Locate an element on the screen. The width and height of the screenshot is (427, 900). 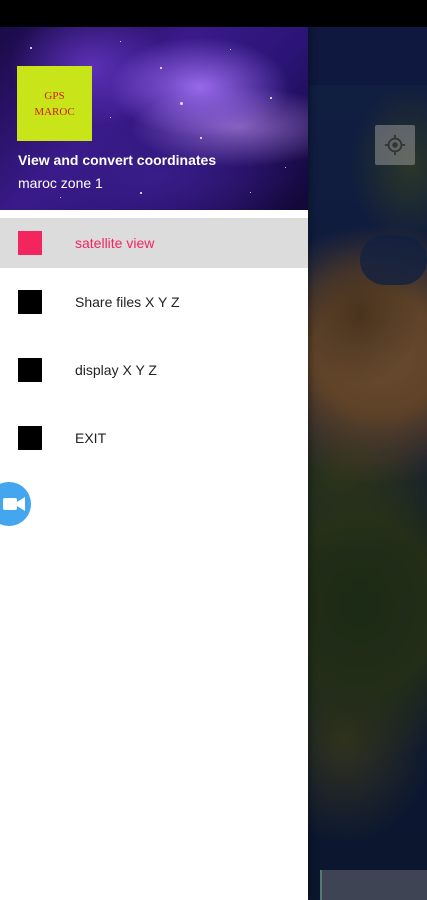
menu-item-exit: EXIT is located at coordinates (154, 438).